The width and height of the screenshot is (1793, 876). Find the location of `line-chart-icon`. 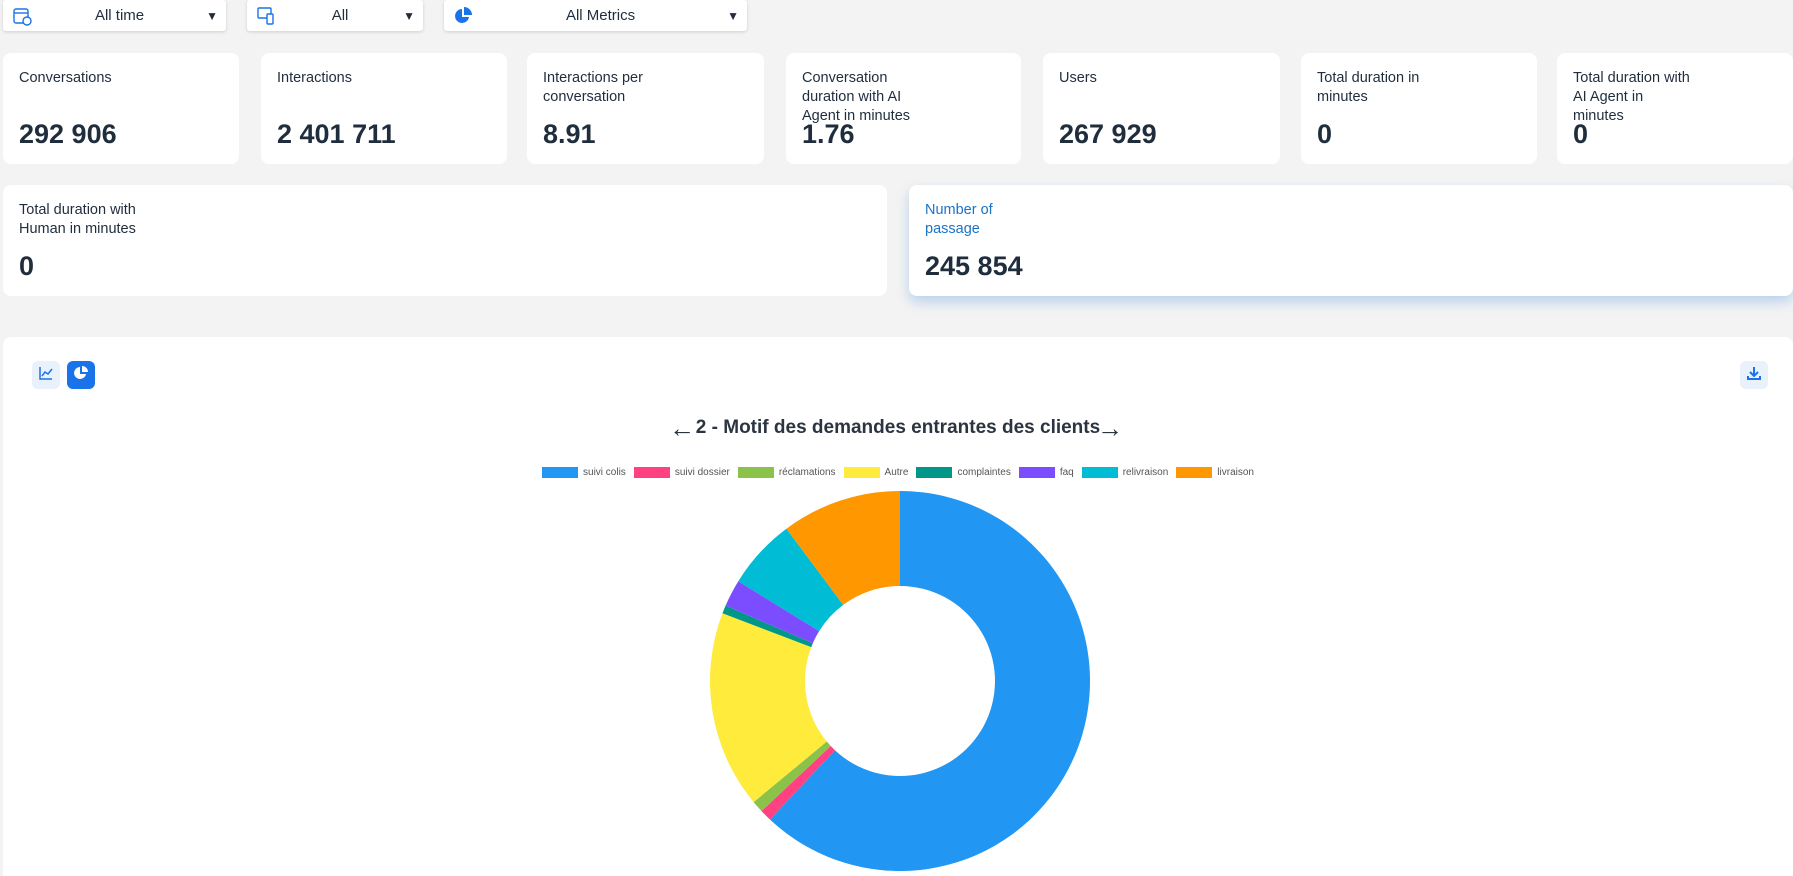

line-chart-icon is located at coordinates (46, 375).